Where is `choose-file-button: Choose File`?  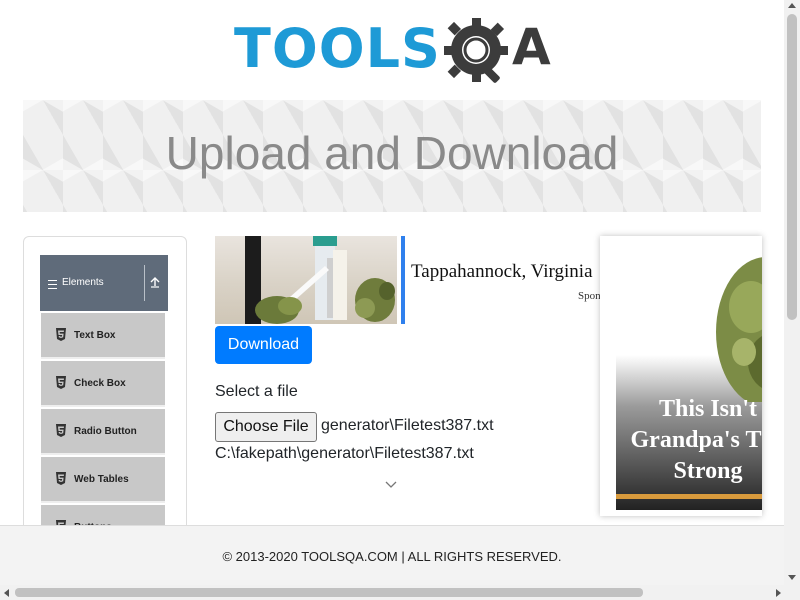
choose-file-button: Choose File is located at coordinates (266, 427).